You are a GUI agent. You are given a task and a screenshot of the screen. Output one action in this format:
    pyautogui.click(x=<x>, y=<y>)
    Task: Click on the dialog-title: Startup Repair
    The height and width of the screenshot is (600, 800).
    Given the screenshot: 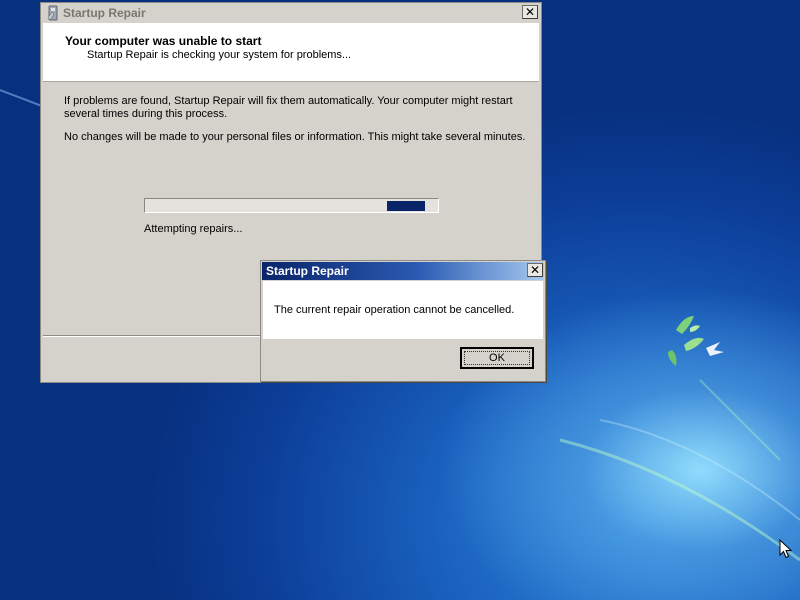 What is the action you would take?
    pyautogui.click(x=307, y=271)
    